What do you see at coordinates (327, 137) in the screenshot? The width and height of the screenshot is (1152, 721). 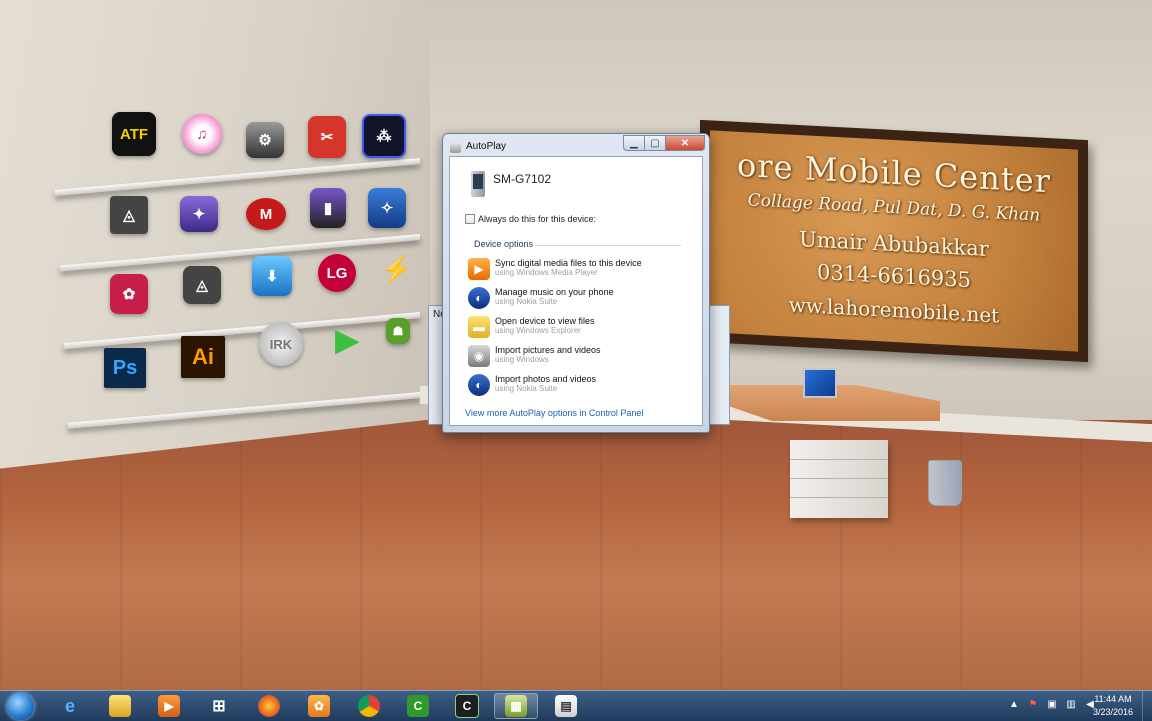 I see `cpu-tool-icon: ✂` at bounding box center [327, 137].